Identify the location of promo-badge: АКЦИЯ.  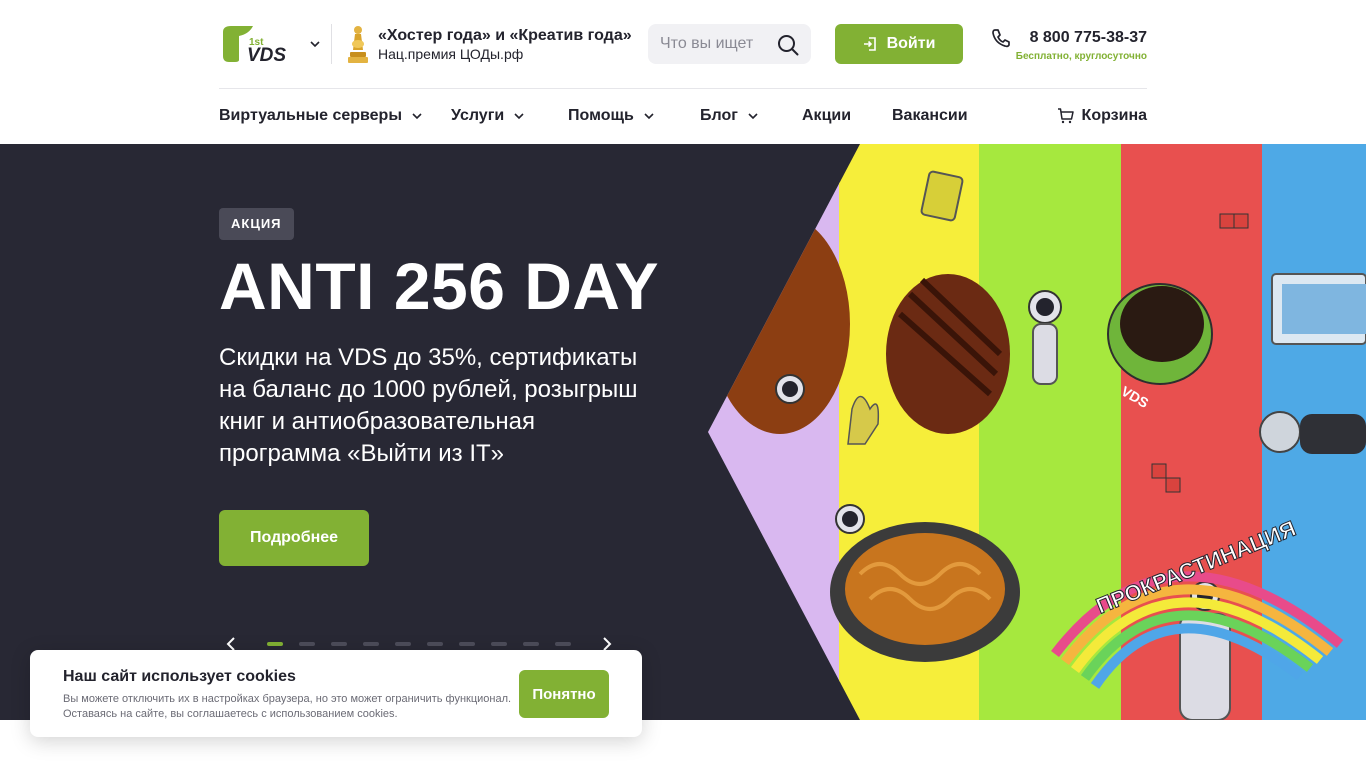
(256, 224).